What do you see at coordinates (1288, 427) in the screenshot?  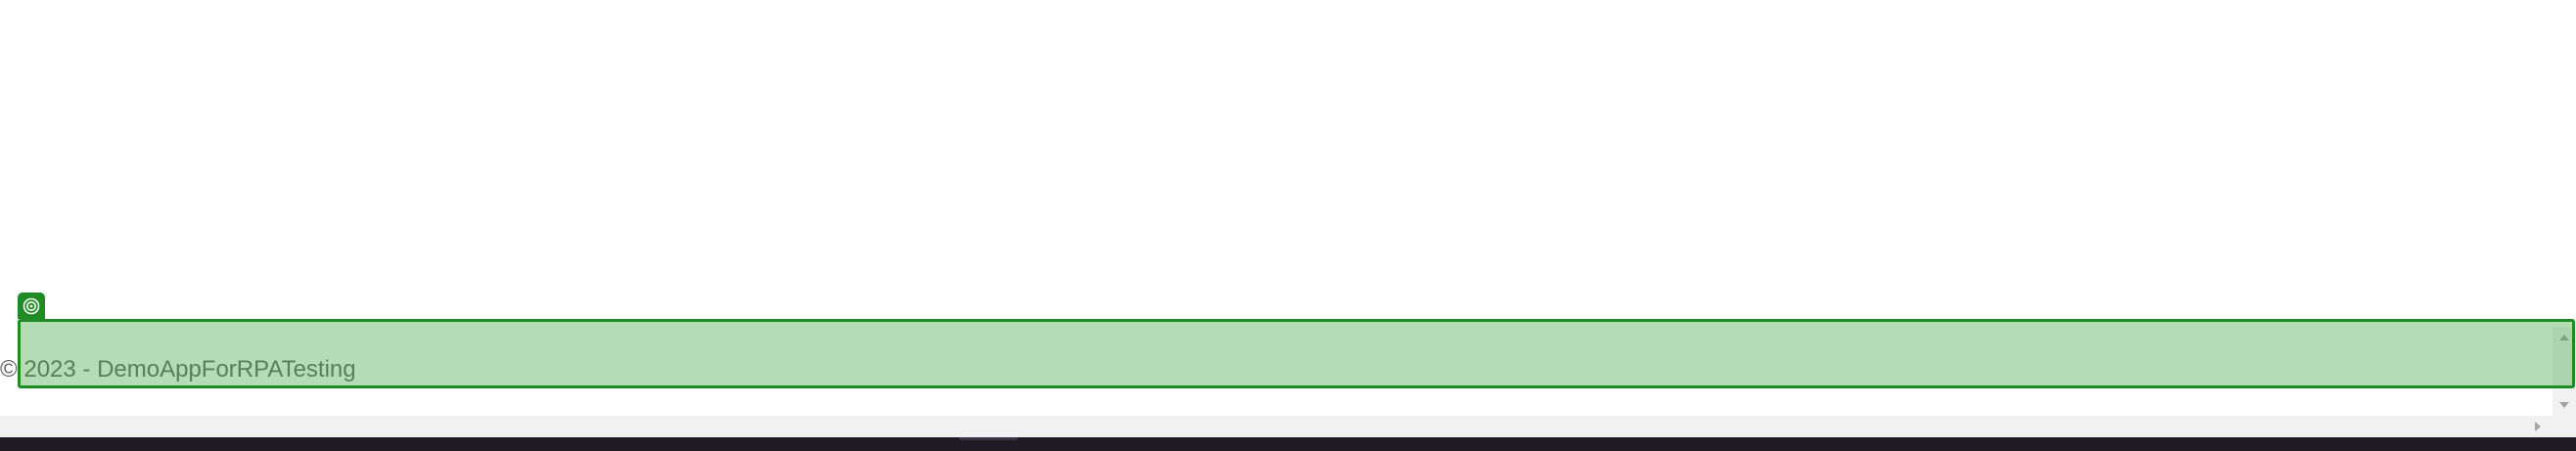 I see `horizontal-scrollbar` at bounding box center [1288, 427].